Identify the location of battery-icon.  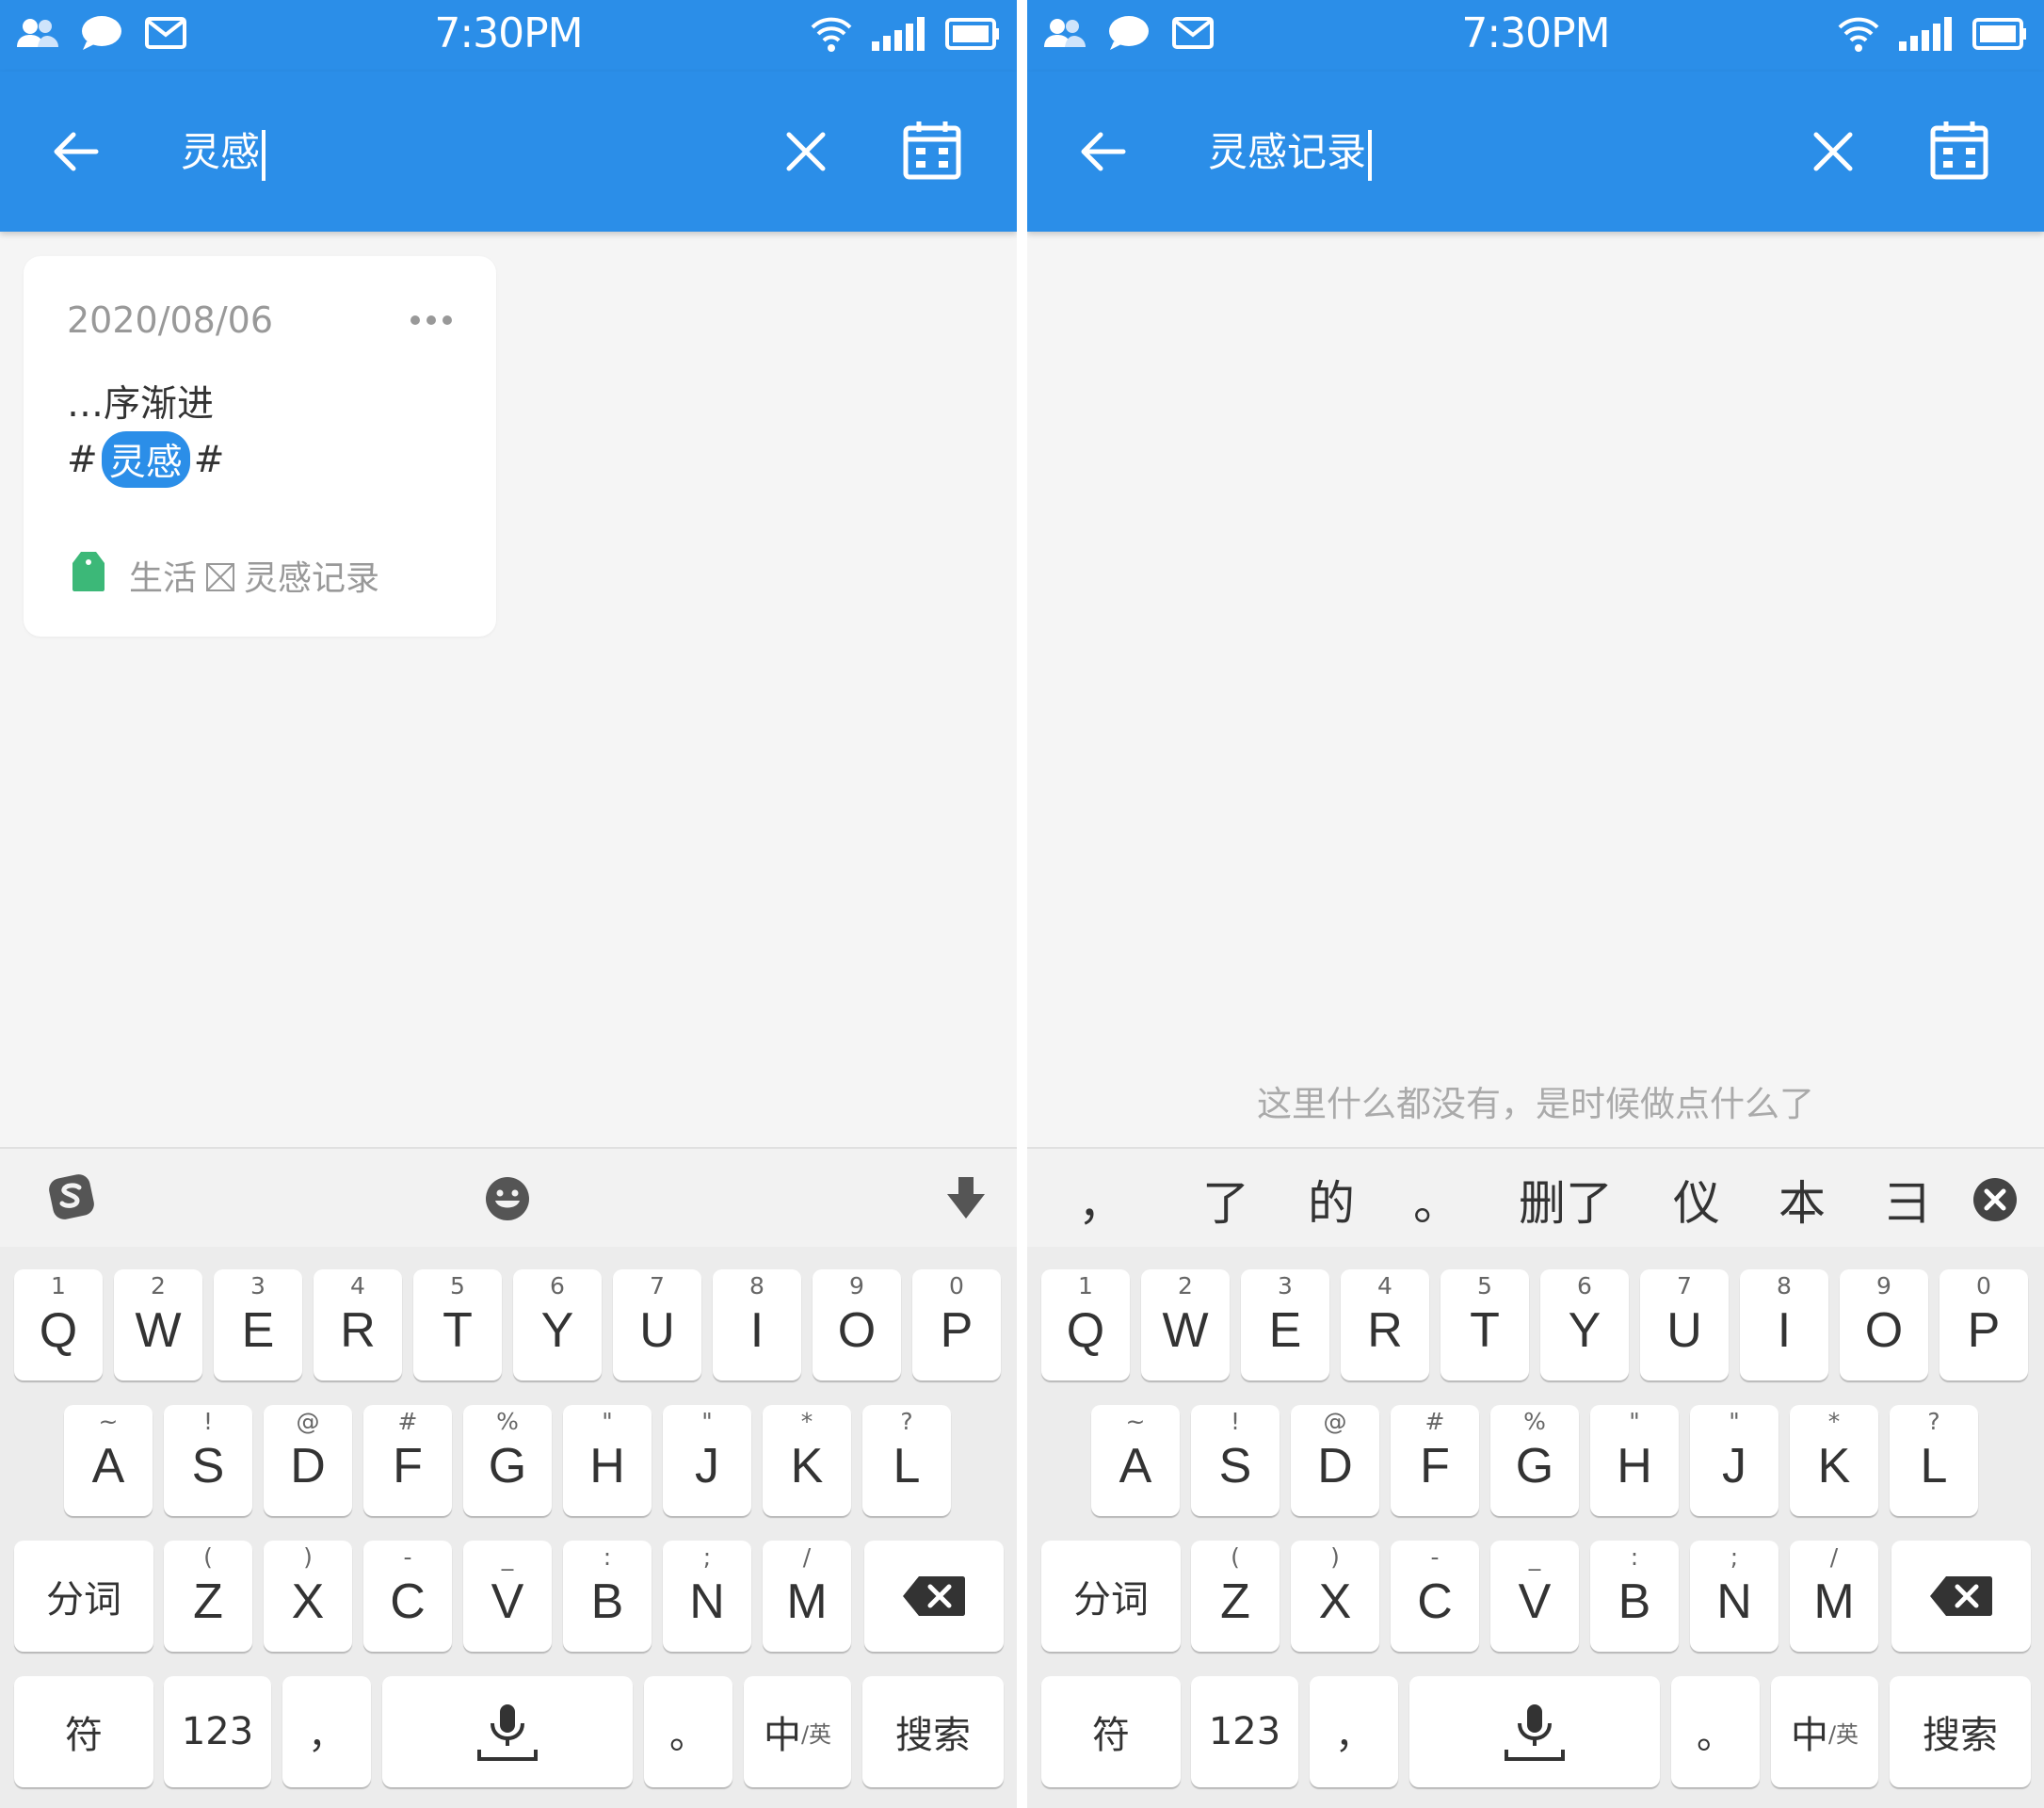
(972, 34).